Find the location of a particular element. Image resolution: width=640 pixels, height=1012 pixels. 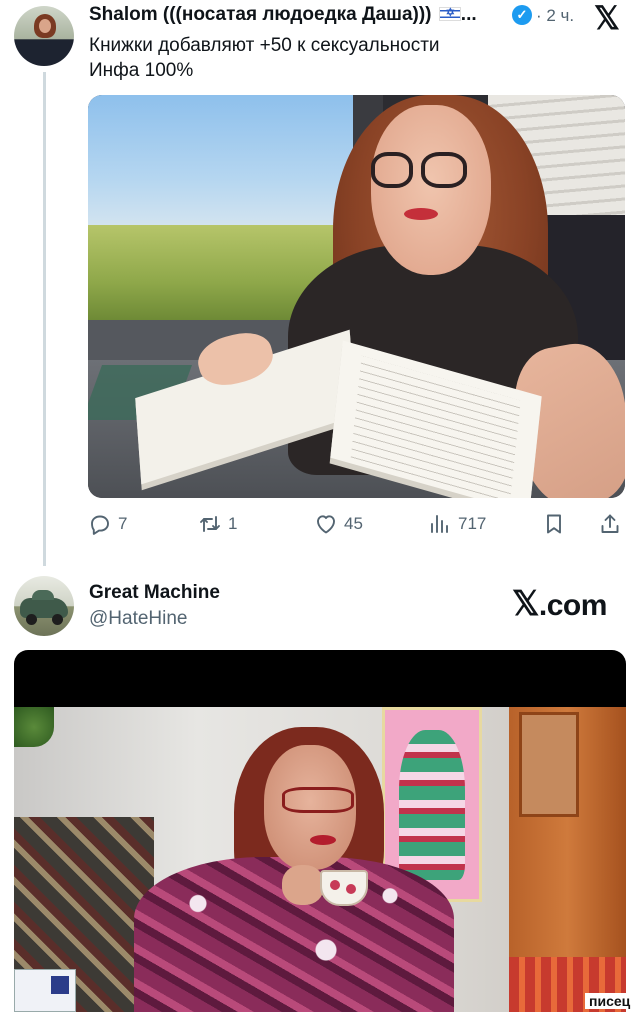

like-count: 45 is located at coordinates (353, 523).